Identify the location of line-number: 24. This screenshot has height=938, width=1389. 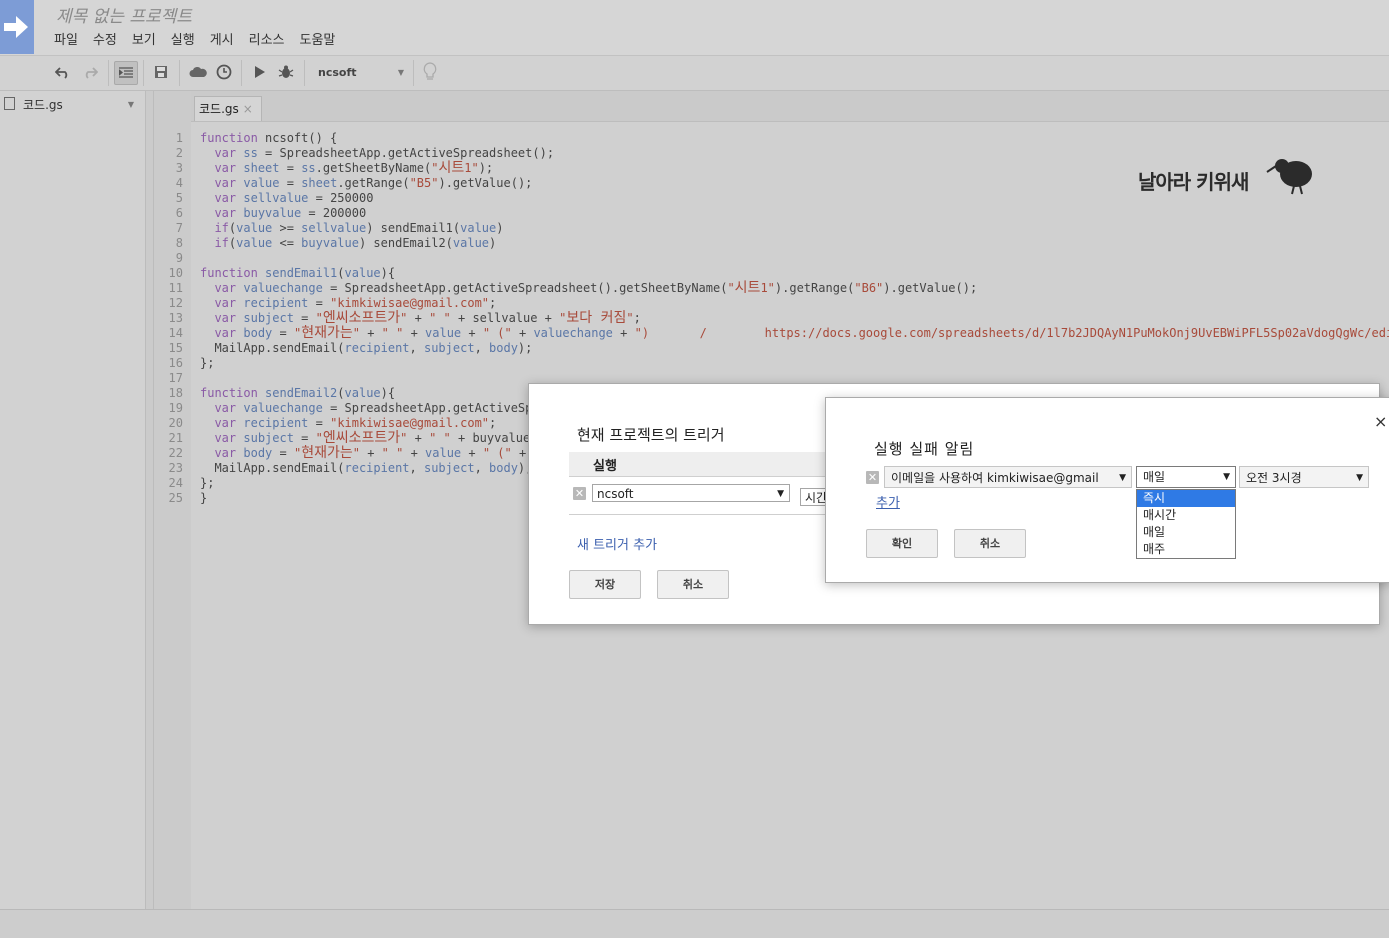
(175, 483).